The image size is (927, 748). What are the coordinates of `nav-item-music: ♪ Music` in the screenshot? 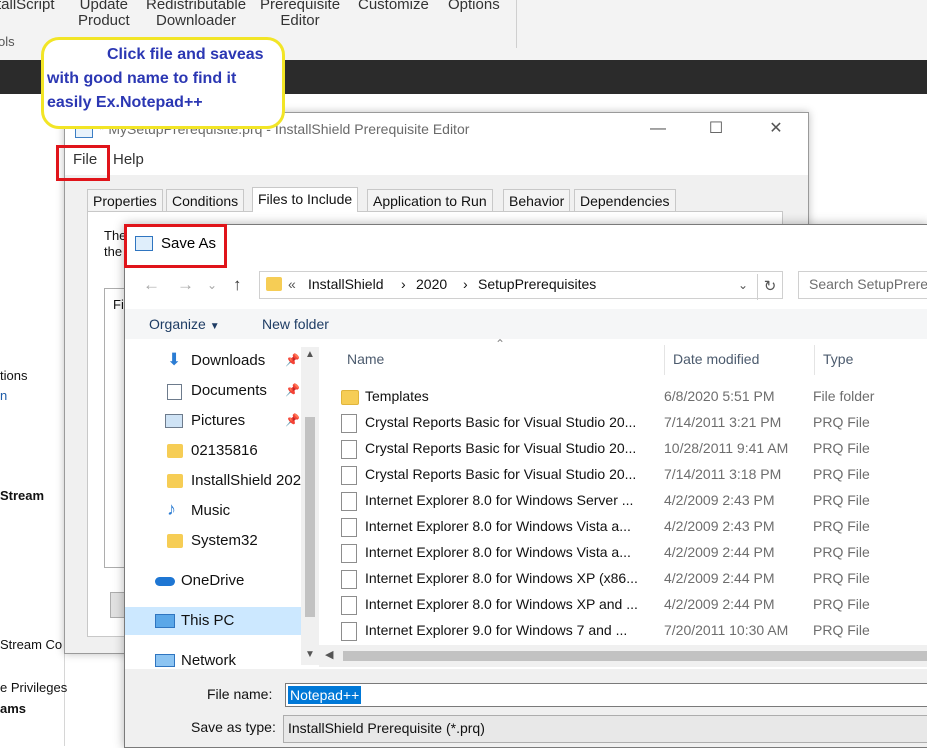 It's located at (213, 511).